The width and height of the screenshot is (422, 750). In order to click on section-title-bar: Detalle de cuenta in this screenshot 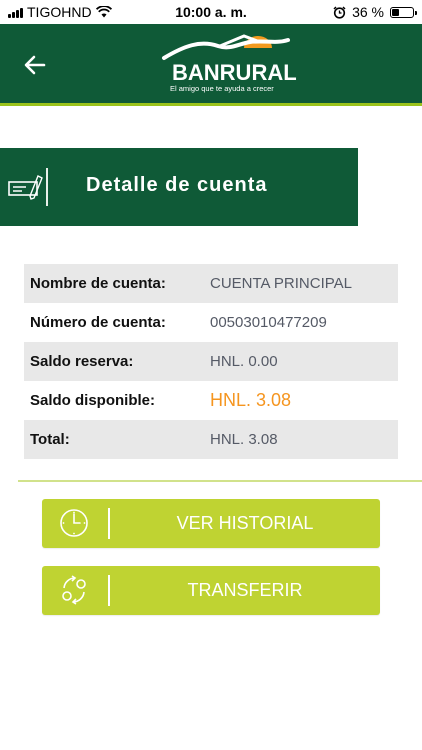, I will do `click(179, 187)`.